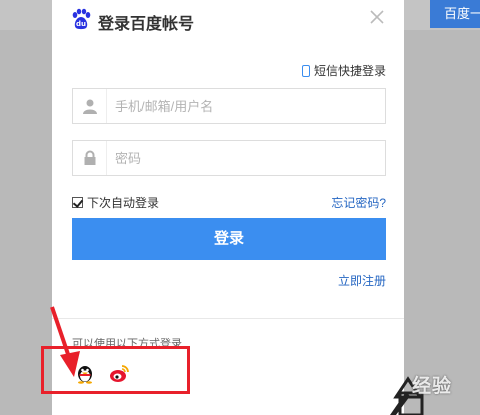  What do you see at coordinates (90, 158) in the screenshot?
I see `lock-icon` at bounding box center [90, 158].